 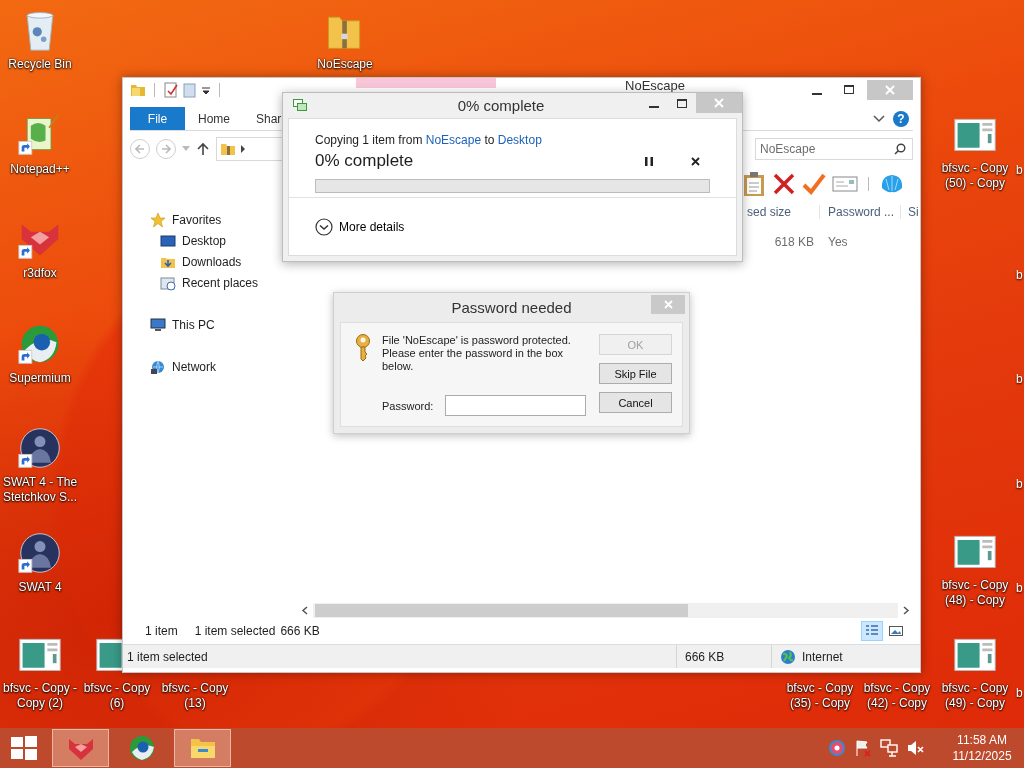 I want to click on clipboard-icon, so click(x=754, y=183).